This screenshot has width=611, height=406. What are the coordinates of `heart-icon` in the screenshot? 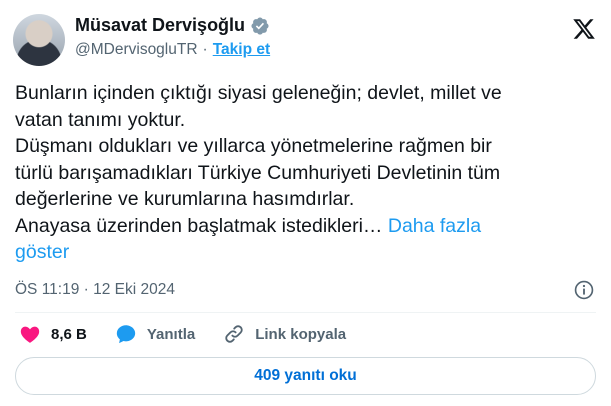 It's located at (30, 334).